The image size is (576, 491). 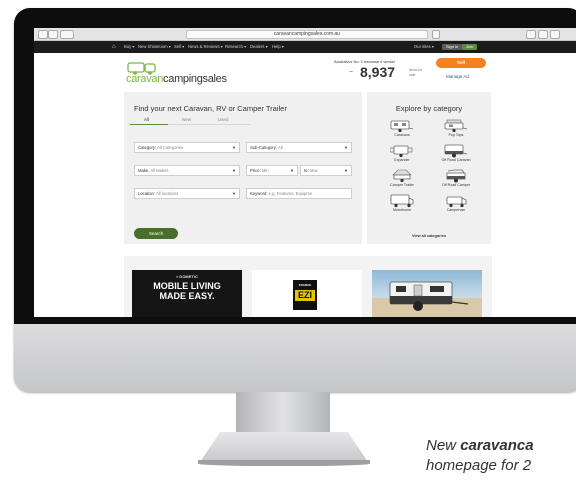 I want to click on back-button, so click(x=43, y=34).